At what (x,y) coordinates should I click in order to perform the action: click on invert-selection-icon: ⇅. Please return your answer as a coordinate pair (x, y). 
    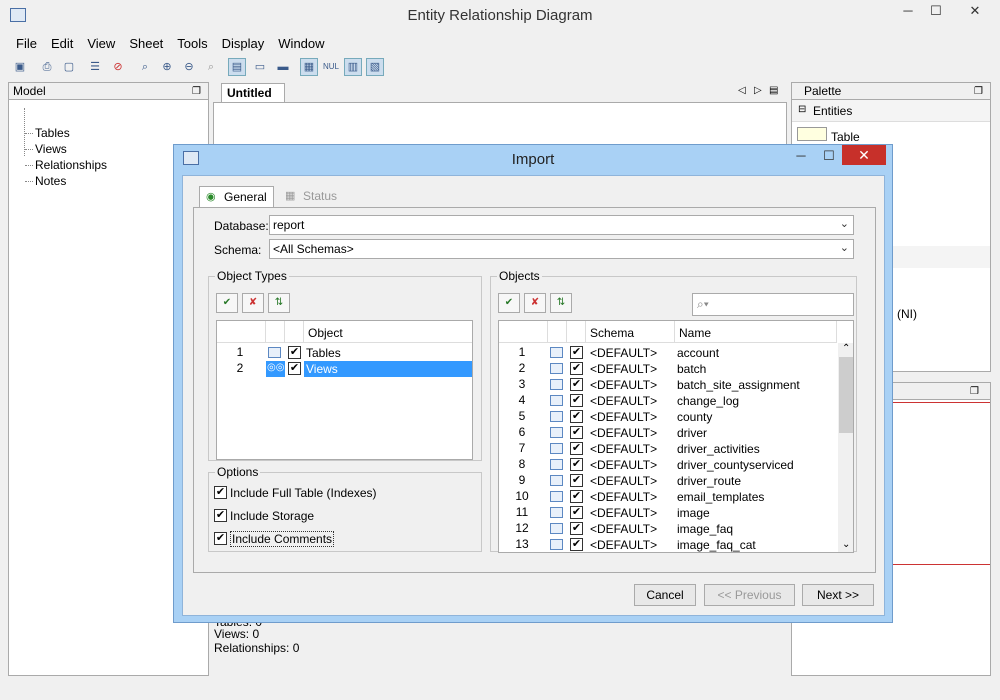
    Looking at the image, I should click on (279, 303).